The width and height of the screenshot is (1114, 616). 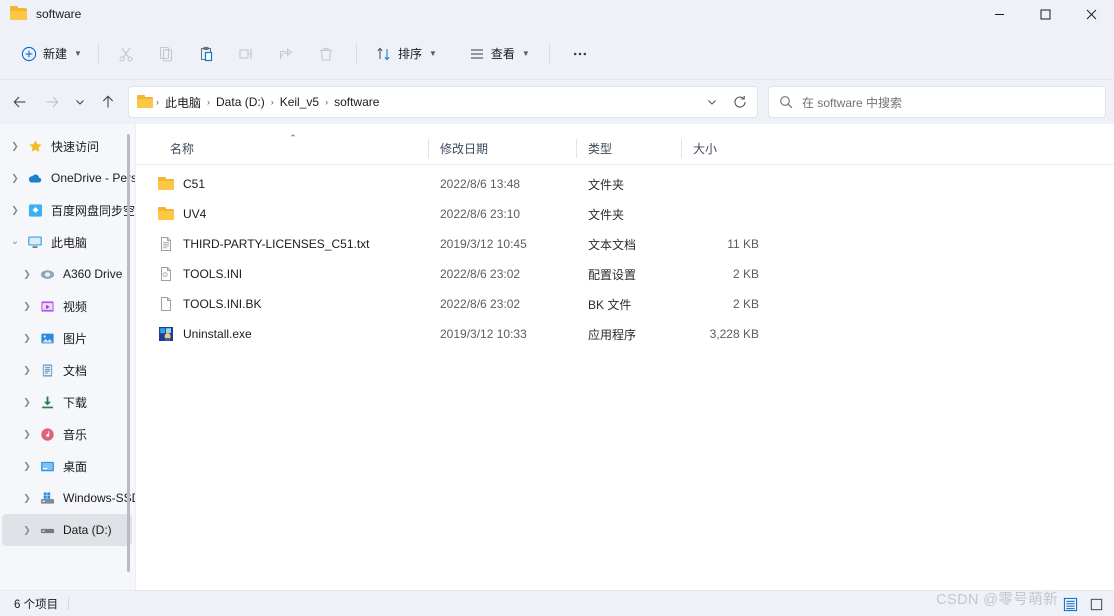 I want to click on maximize-button, so click(x=1045, y=14).